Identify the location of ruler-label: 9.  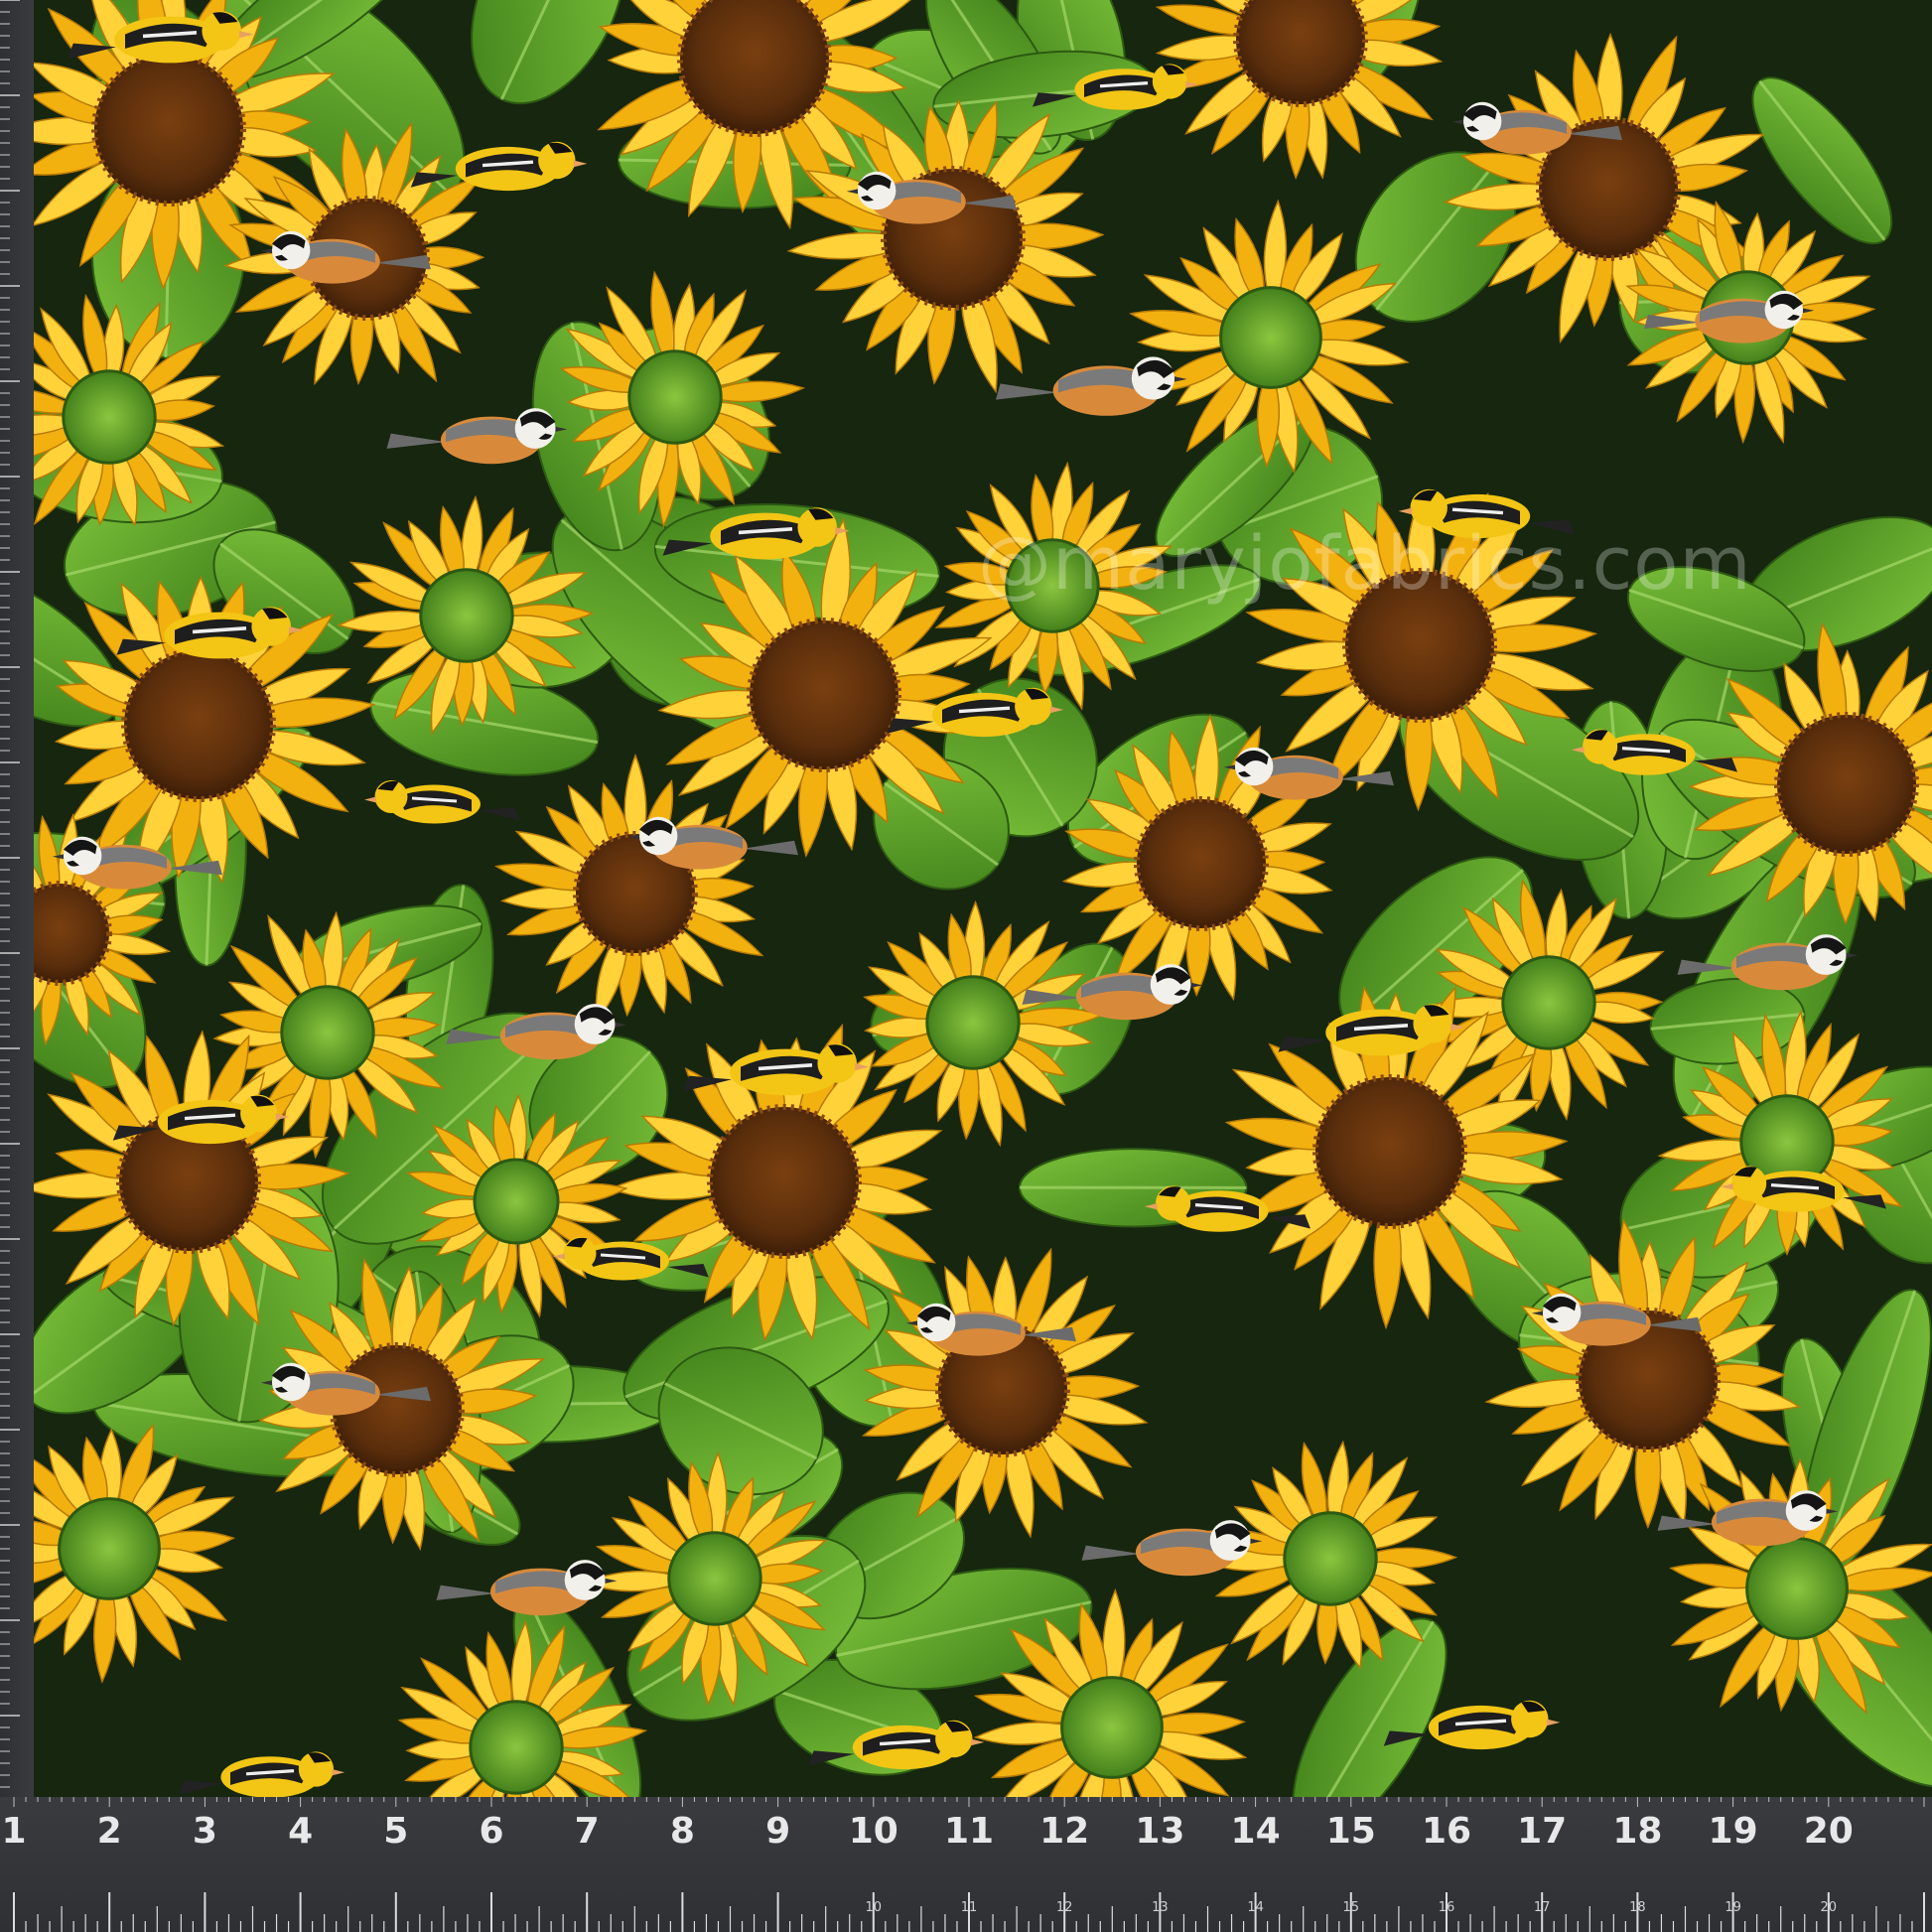
(778, 1831).